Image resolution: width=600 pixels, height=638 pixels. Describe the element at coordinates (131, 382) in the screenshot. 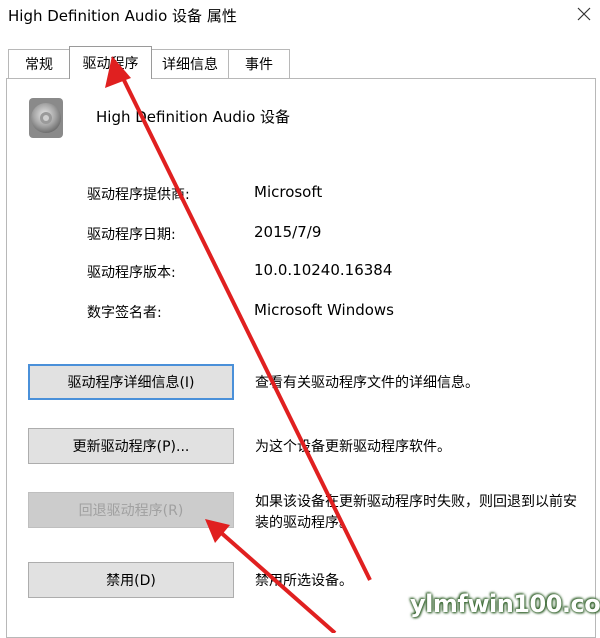

I see `driver-details-button: 驱动程序详细信息(I)` at that location.